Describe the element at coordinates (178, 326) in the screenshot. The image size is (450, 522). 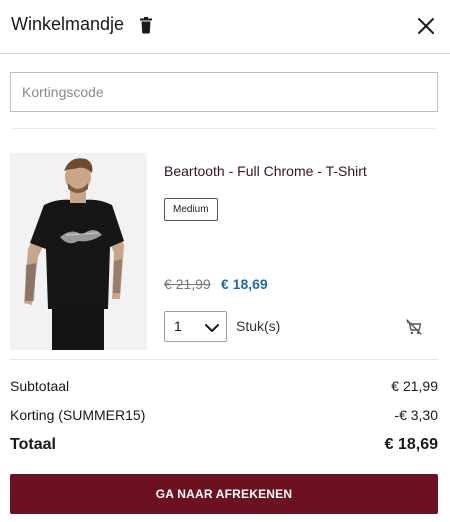
I see `quantity-value: 1` at that location.